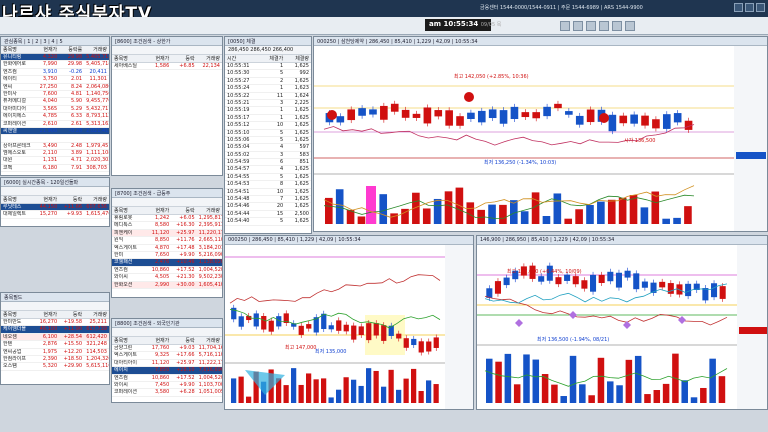 The image size is (768, 432). What do you see at coordinates (604, 26) in the screenshot?
I see `news-icon` at bounding box center [604, 26].